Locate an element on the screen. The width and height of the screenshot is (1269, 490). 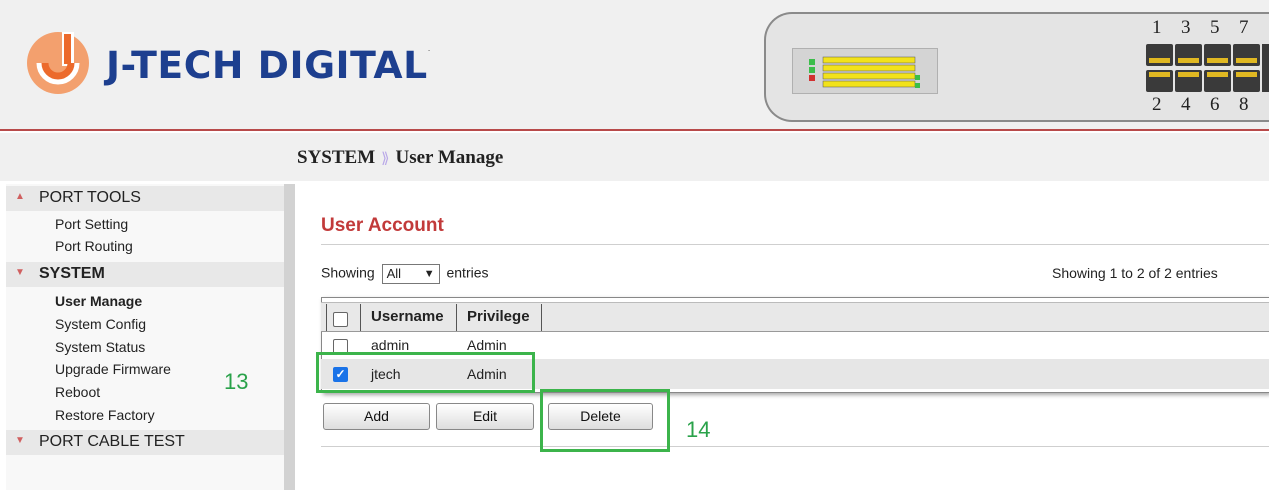
sidebar-item-user-manage: User Manage is located at coordinates (98, 301).